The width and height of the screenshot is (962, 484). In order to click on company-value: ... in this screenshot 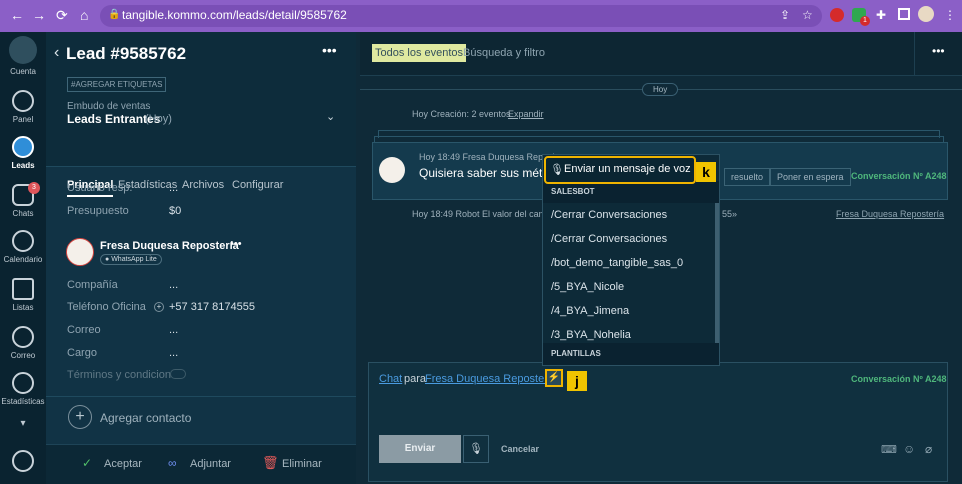, I will do `click(173, 285)`.